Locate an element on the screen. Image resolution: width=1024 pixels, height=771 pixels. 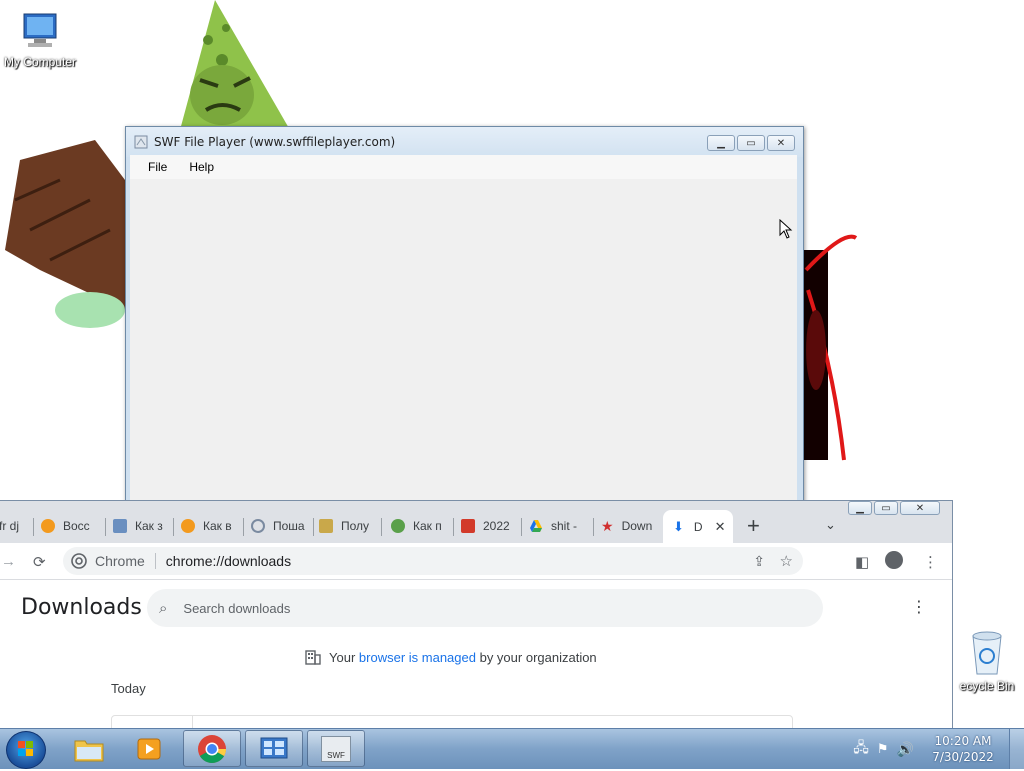
chrome-tab: Как з is located at coordinates (141, 526).